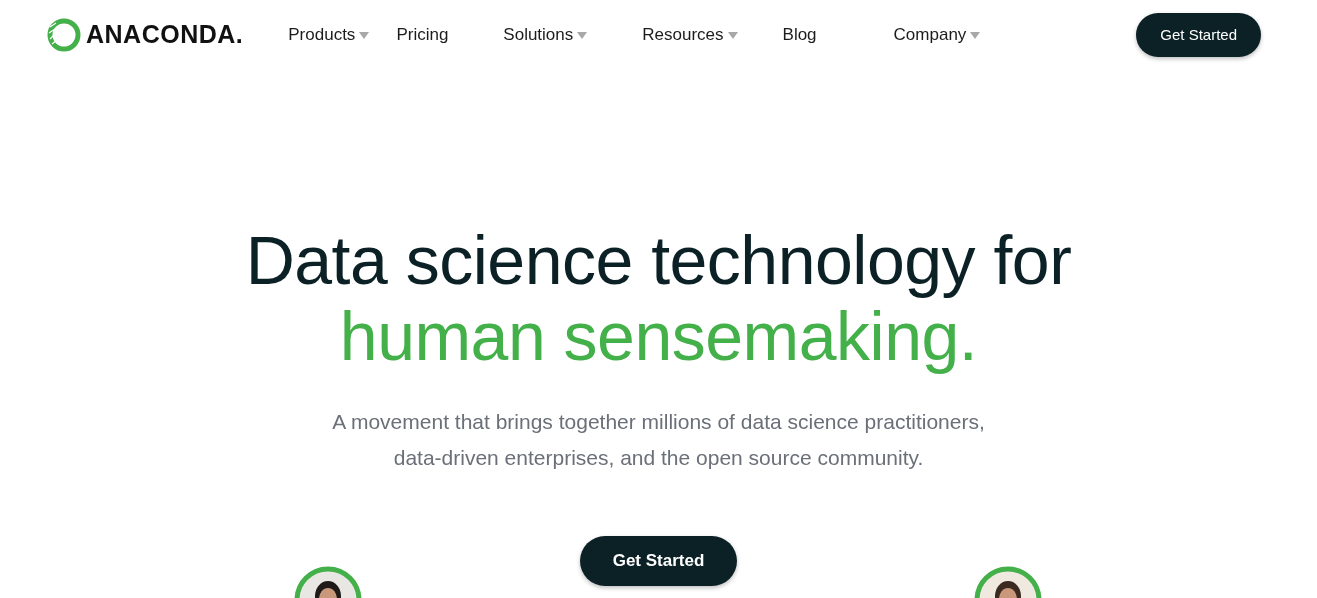 The image size is (1317, 598). Describe the element at coordinates (64, 35) in the screenshot. I see `logo-icon` at that location.